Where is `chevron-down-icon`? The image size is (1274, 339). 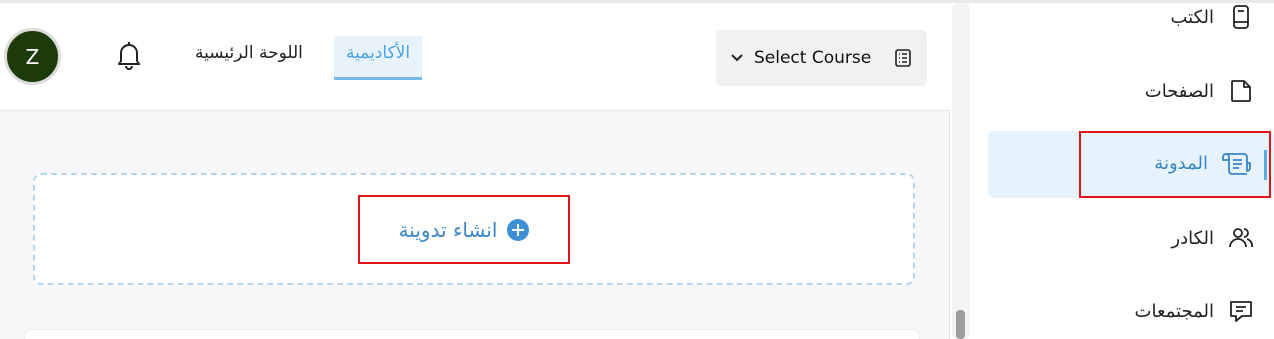
chevron-down-icon is located at coordinates (737, 58).